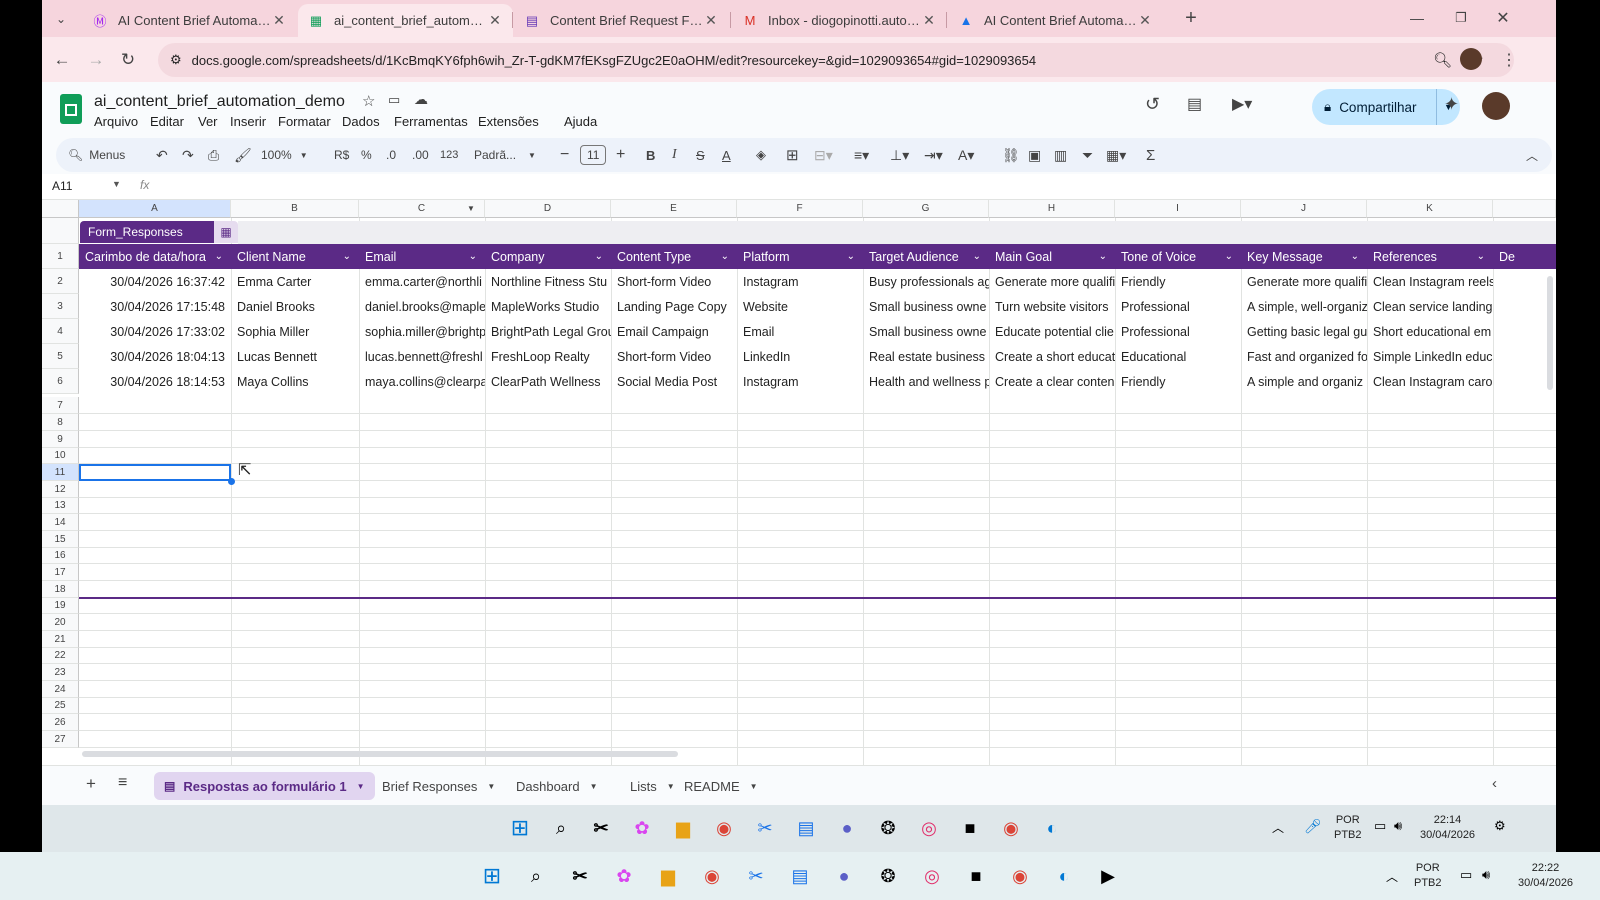 This screenshot has width=1600, height=900. I want to click on table-name-chip: Form_Responses⌄, so click(156, 232).